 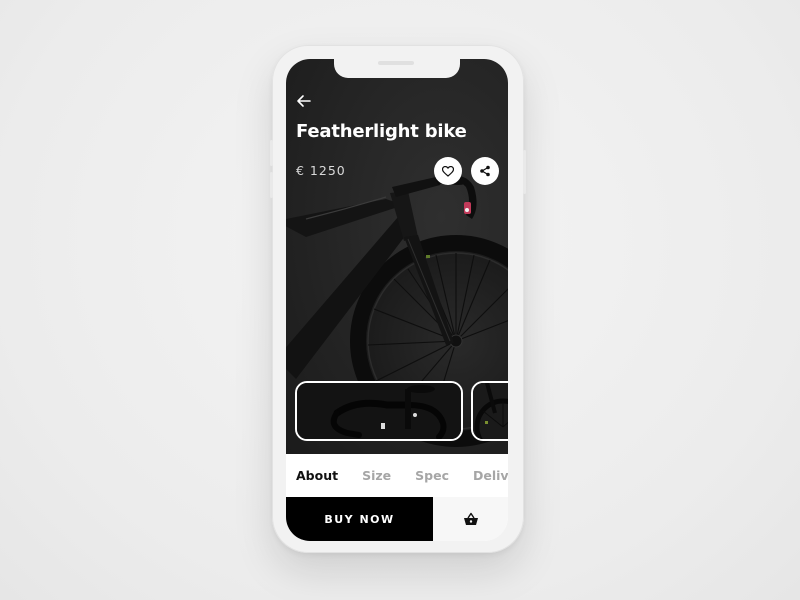 What do you see at coordinates (321, 170) in the screenshot?
I see `product-price: € 1250` at bounding box center [321, 170].